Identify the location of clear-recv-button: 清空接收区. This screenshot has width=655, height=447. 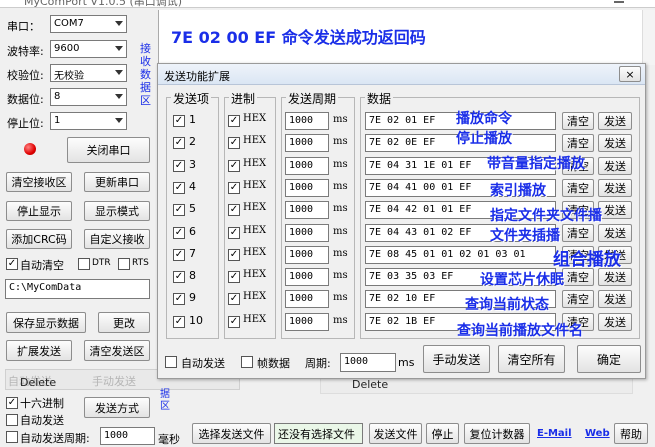
(39, 182).